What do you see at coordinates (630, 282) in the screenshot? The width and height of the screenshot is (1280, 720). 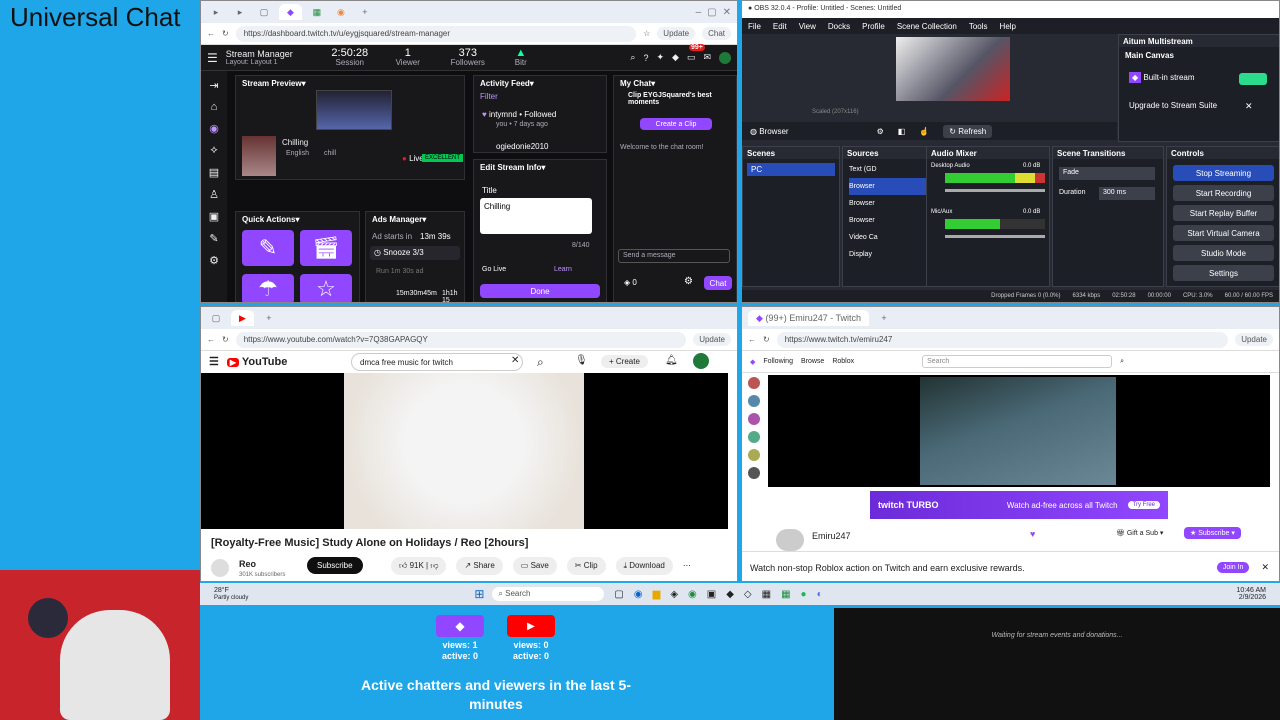 I see `channel-points: ◈ 0` at bounding box center [630, 282].